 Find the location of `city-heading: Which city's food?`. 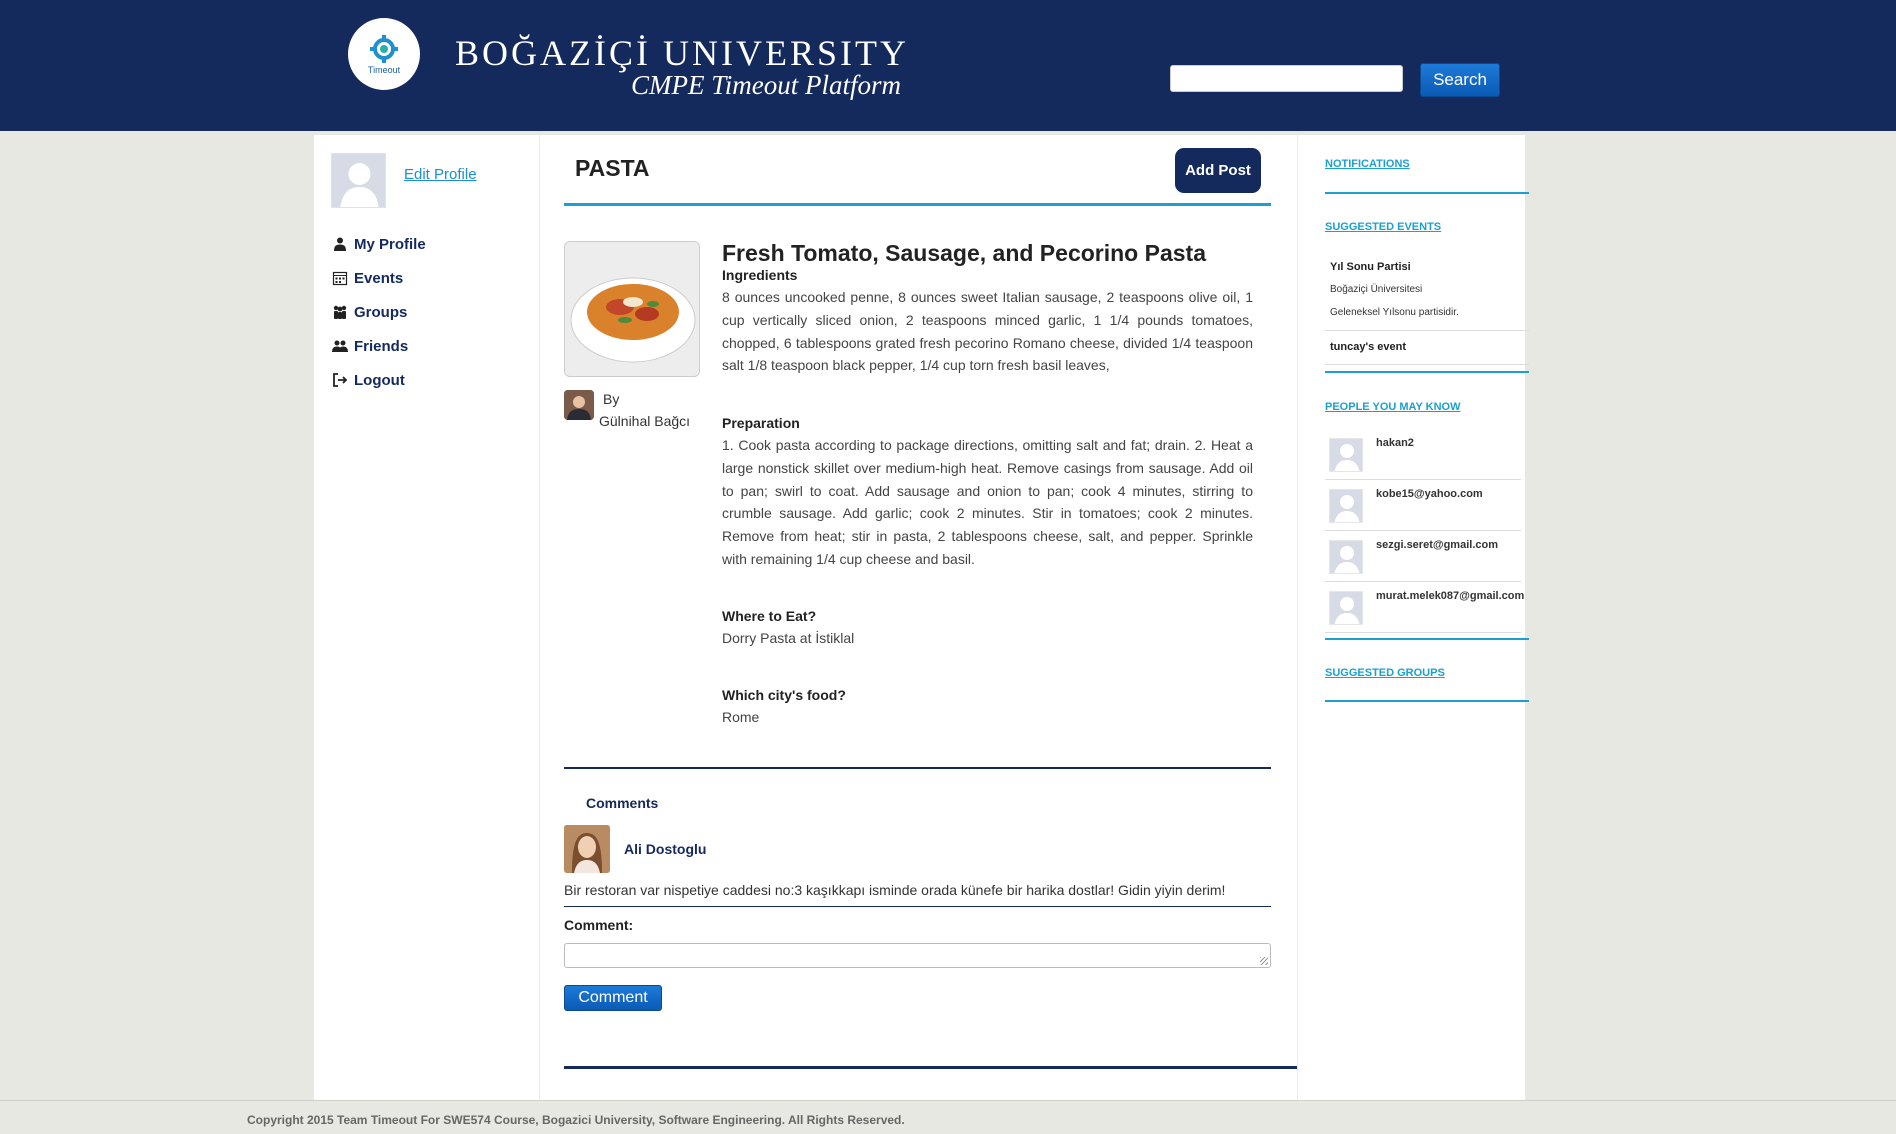

city-heading: Which city's food? is located at coordinates (784, 695).